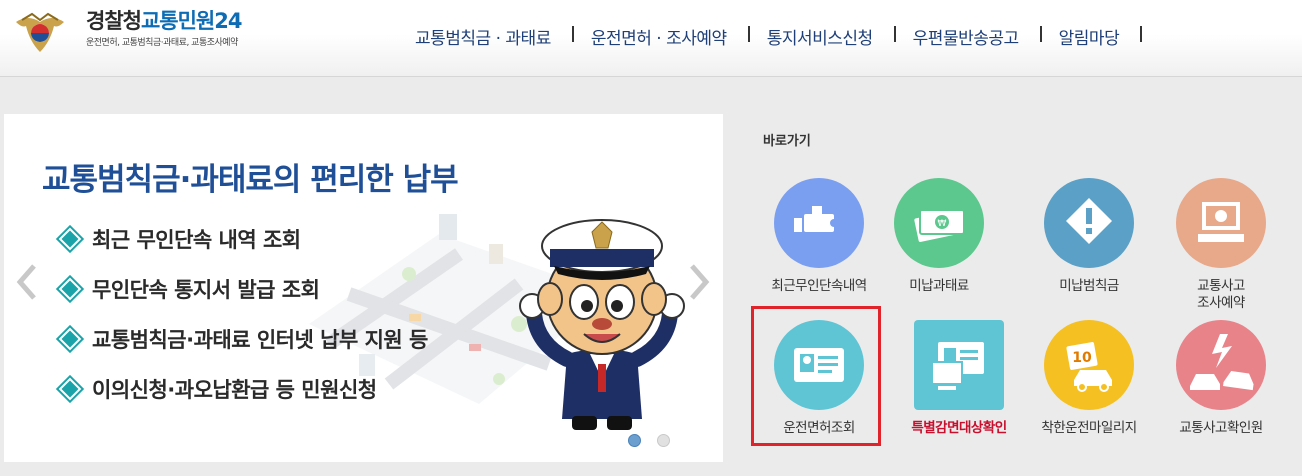 The width and height of the screenshot is (1302, 476). Describe the element at coordinates (1221, 294) in the screenshot. I see `quick-link-label: 교통사고 조사예약` at that location.